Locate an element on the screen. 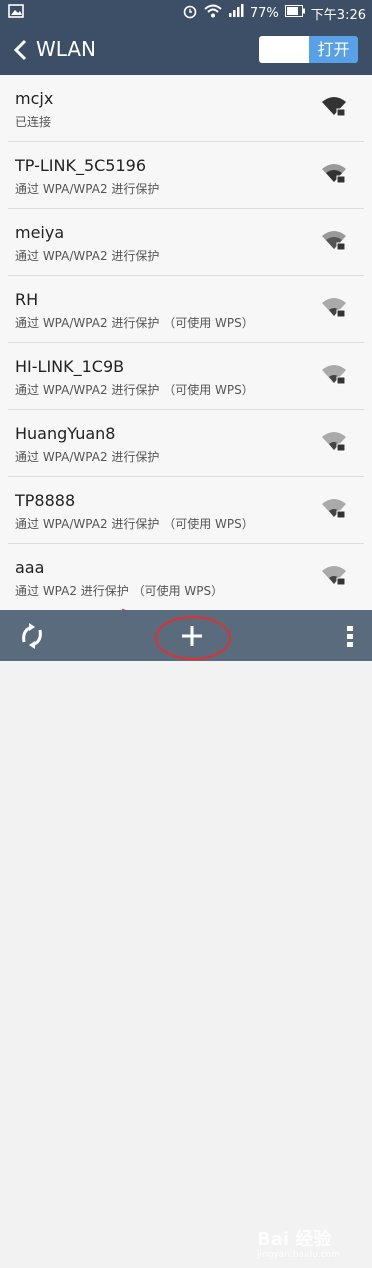  app-bar: WLAN 打开 is located at coordinates (186, 50).